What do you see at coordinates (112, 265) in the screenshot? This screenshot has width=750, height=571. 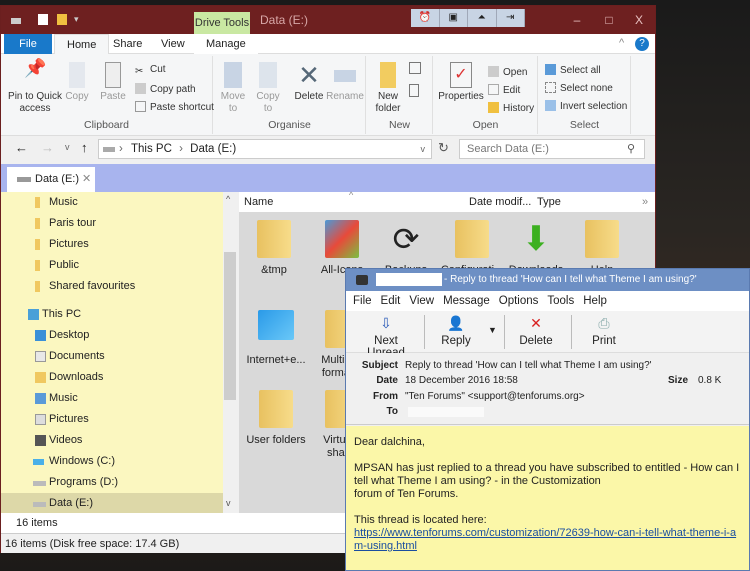 I see `nav-item-public: Public` at bounding box center [112, 265].